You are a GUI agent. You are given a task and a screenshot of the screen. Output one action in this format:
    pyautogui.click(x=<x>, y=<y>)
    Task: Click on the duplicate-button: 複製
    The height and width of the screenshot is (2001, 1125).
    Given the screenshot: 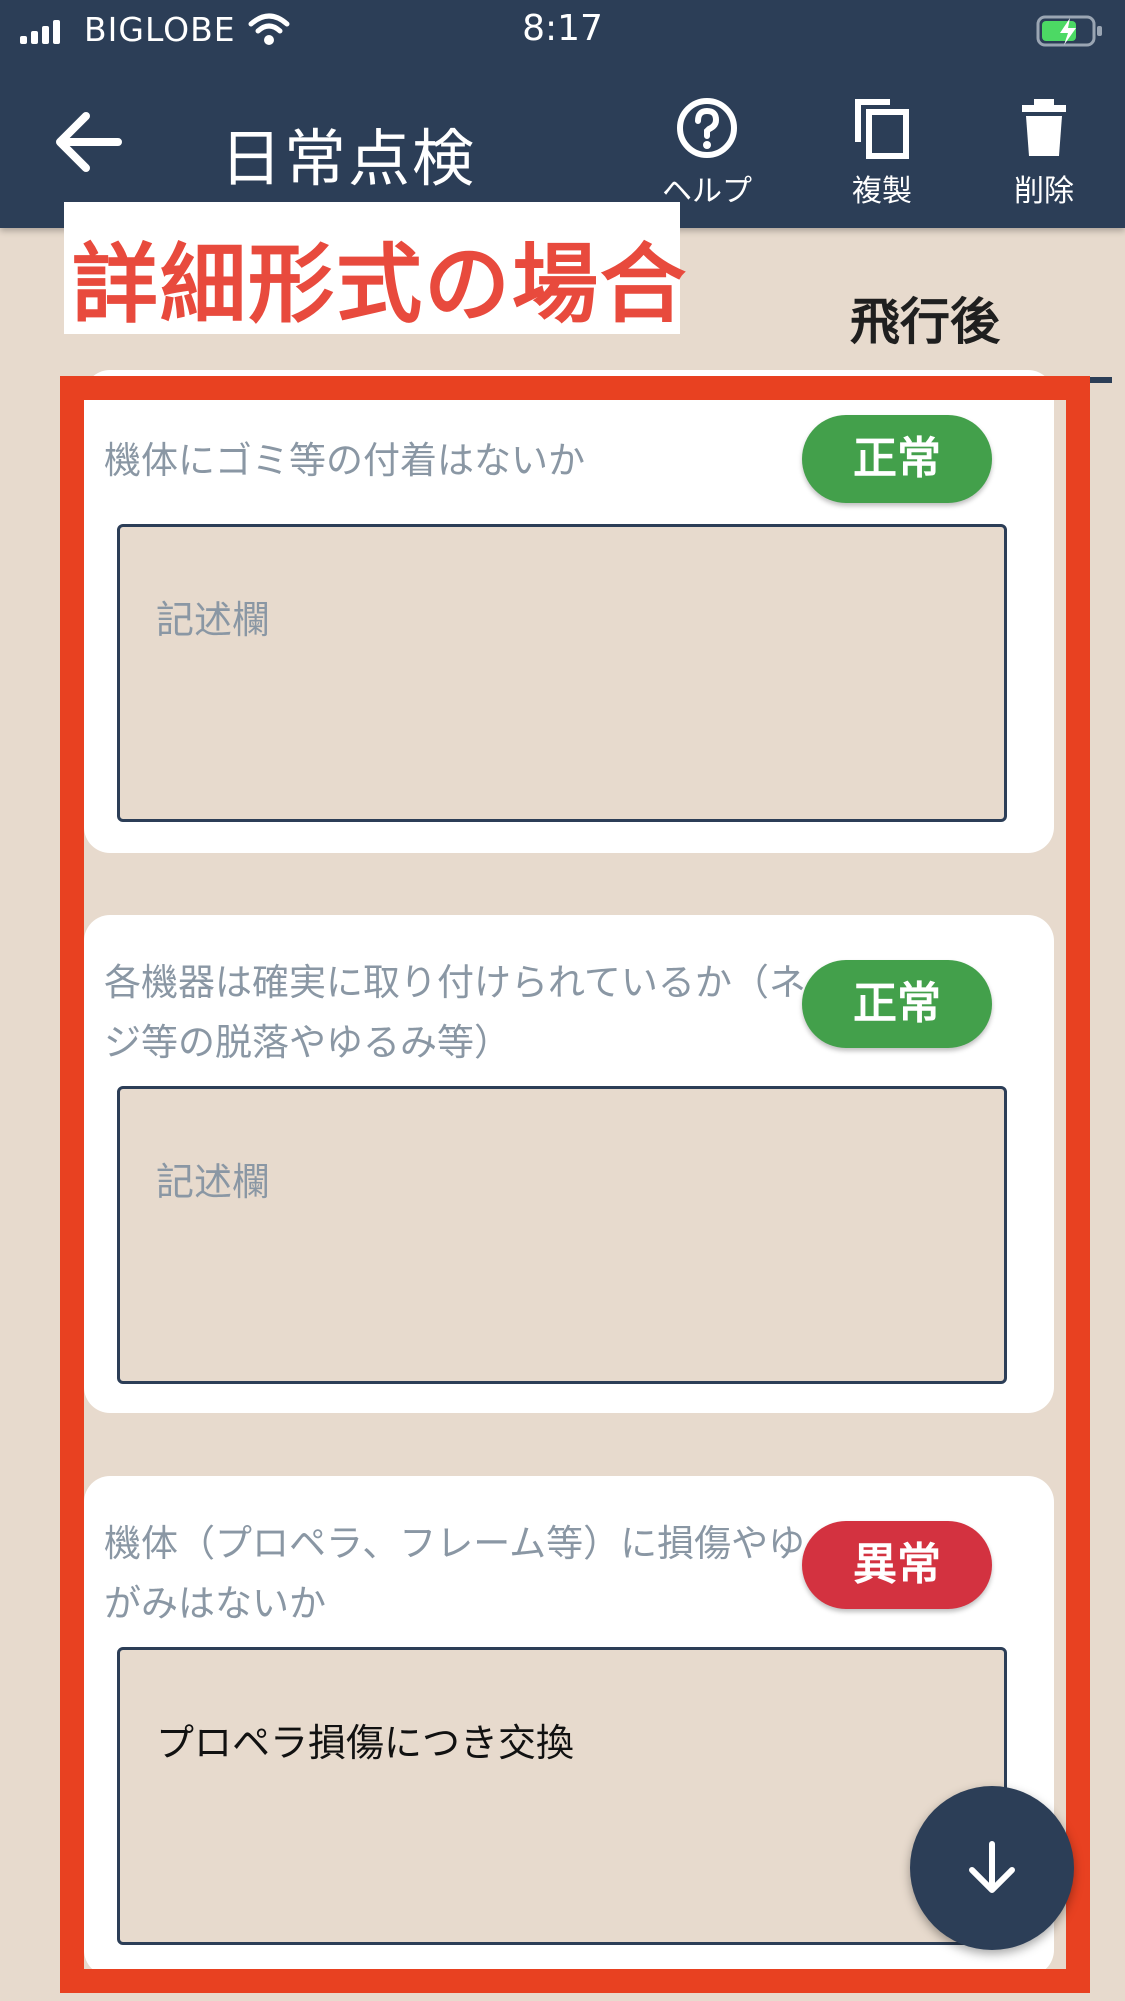 What is the action you would take?
    pyautogui.click(x=882, y=156)
    